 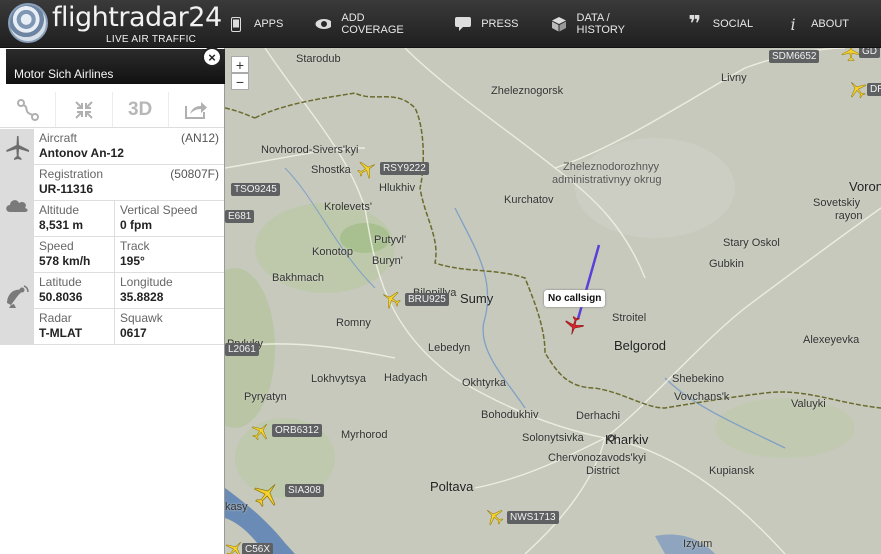 I want to click on nav-social: ❞ SOCIAL, so click(x=720, y=23).